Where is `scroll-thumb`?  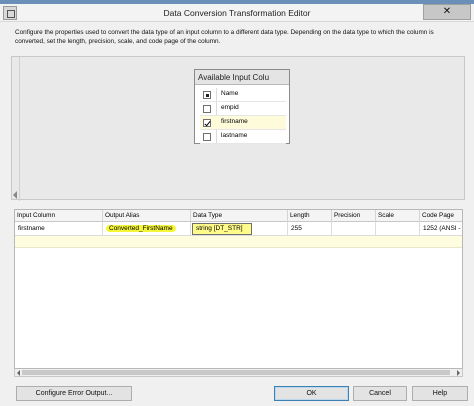
scroll-thumb is located at coordinates (236, 372).